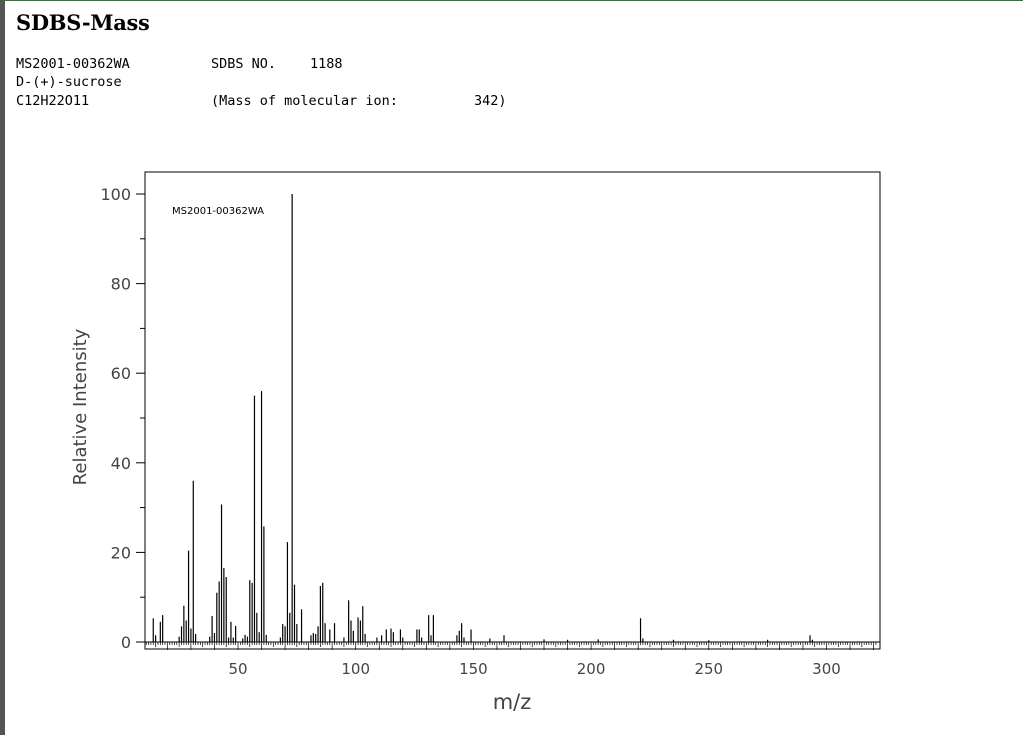  I want to click on y-tick-label: 80, so click(121, 284).